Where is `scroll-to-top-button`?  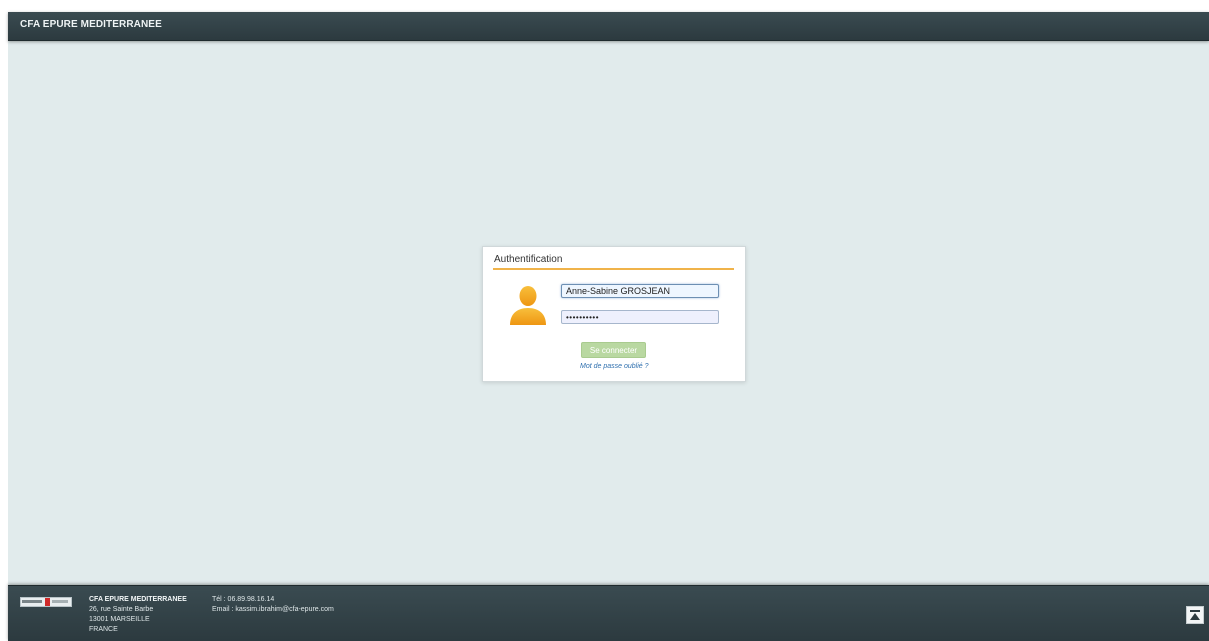 scroll-to-top-button is located at coordinates (1195, 615).